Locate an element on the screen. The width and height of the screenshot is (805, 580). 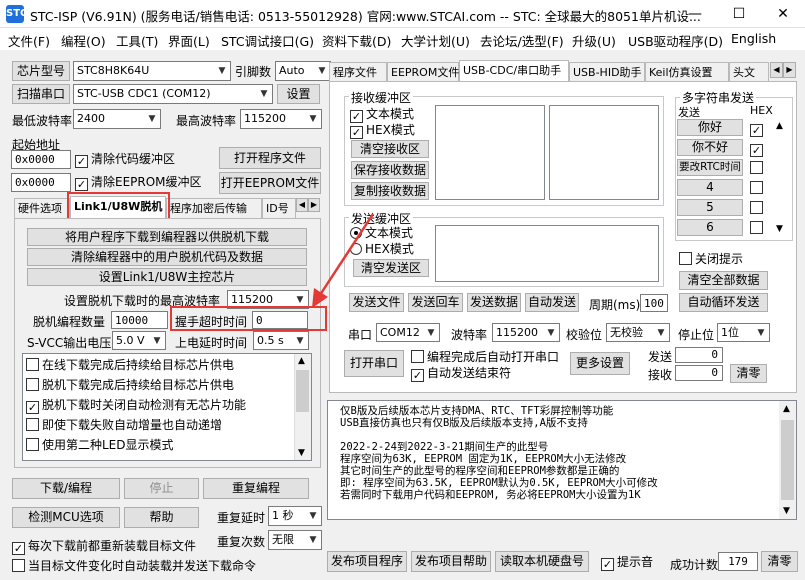
menu-interface: 界面(L) is located at coordinates (189, 40).